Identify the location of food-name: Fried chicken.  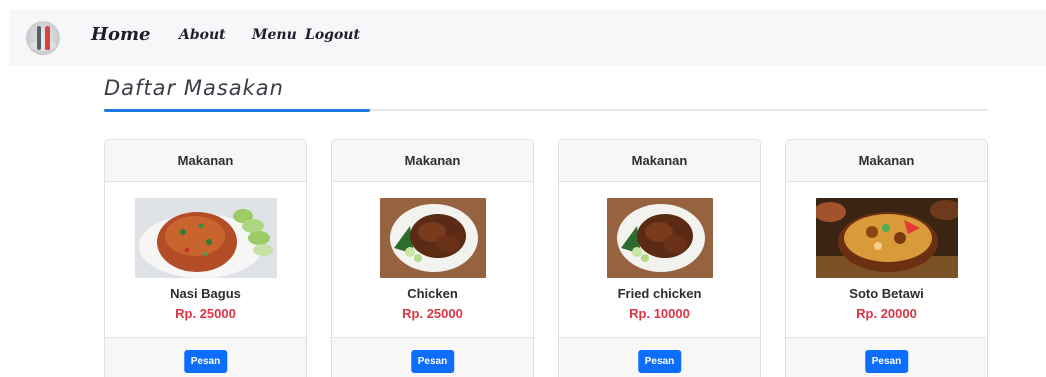
(659, 293).